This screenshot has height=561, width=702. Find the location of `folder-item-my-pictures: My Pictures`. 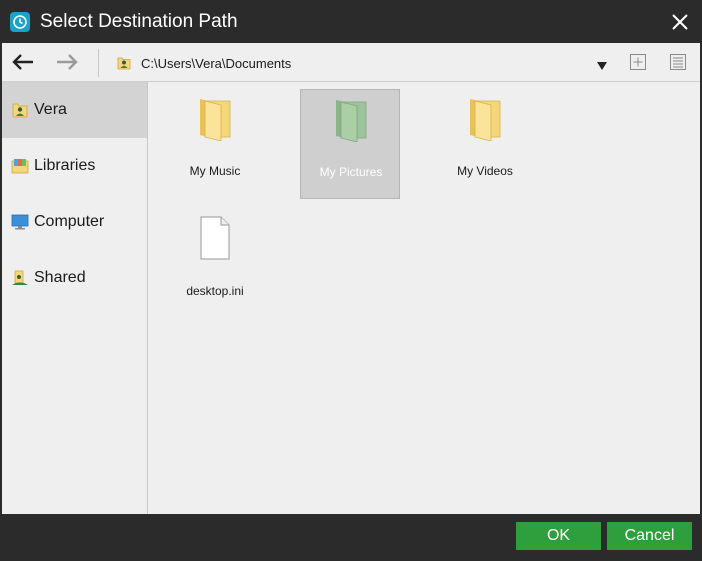

folder-item-my-pictures: My Pictures is located at coordinates (350, 144).